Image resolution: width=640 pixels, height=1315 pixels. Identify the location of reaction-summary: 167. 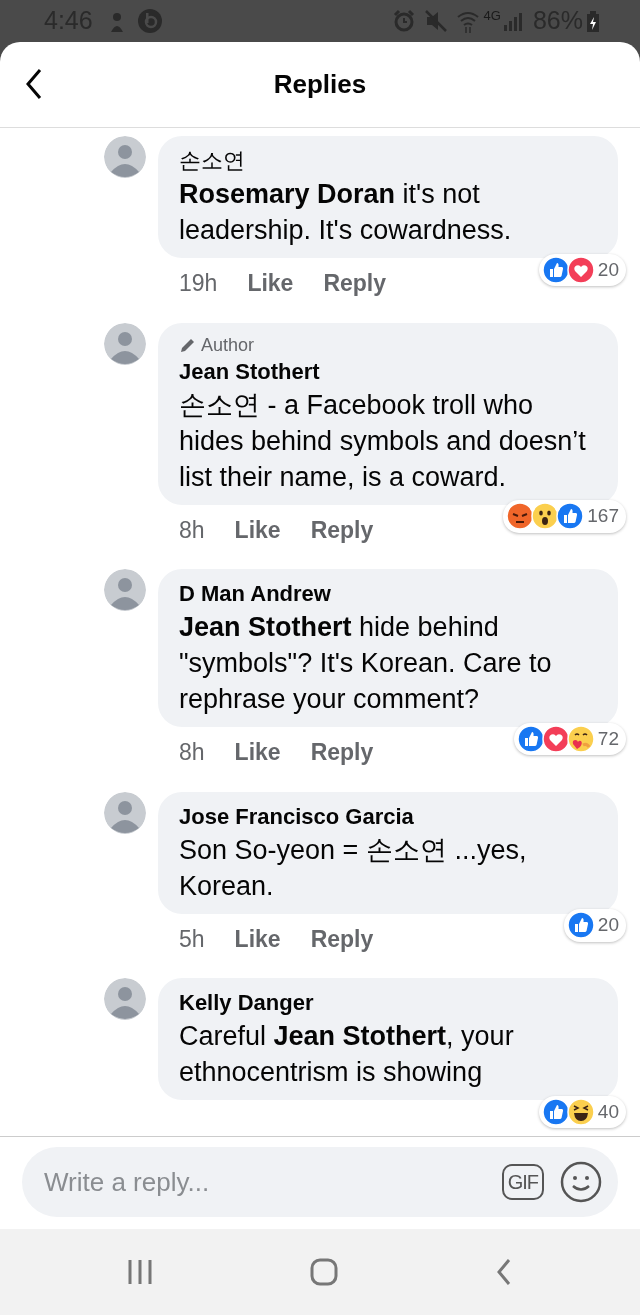
(564, 516).